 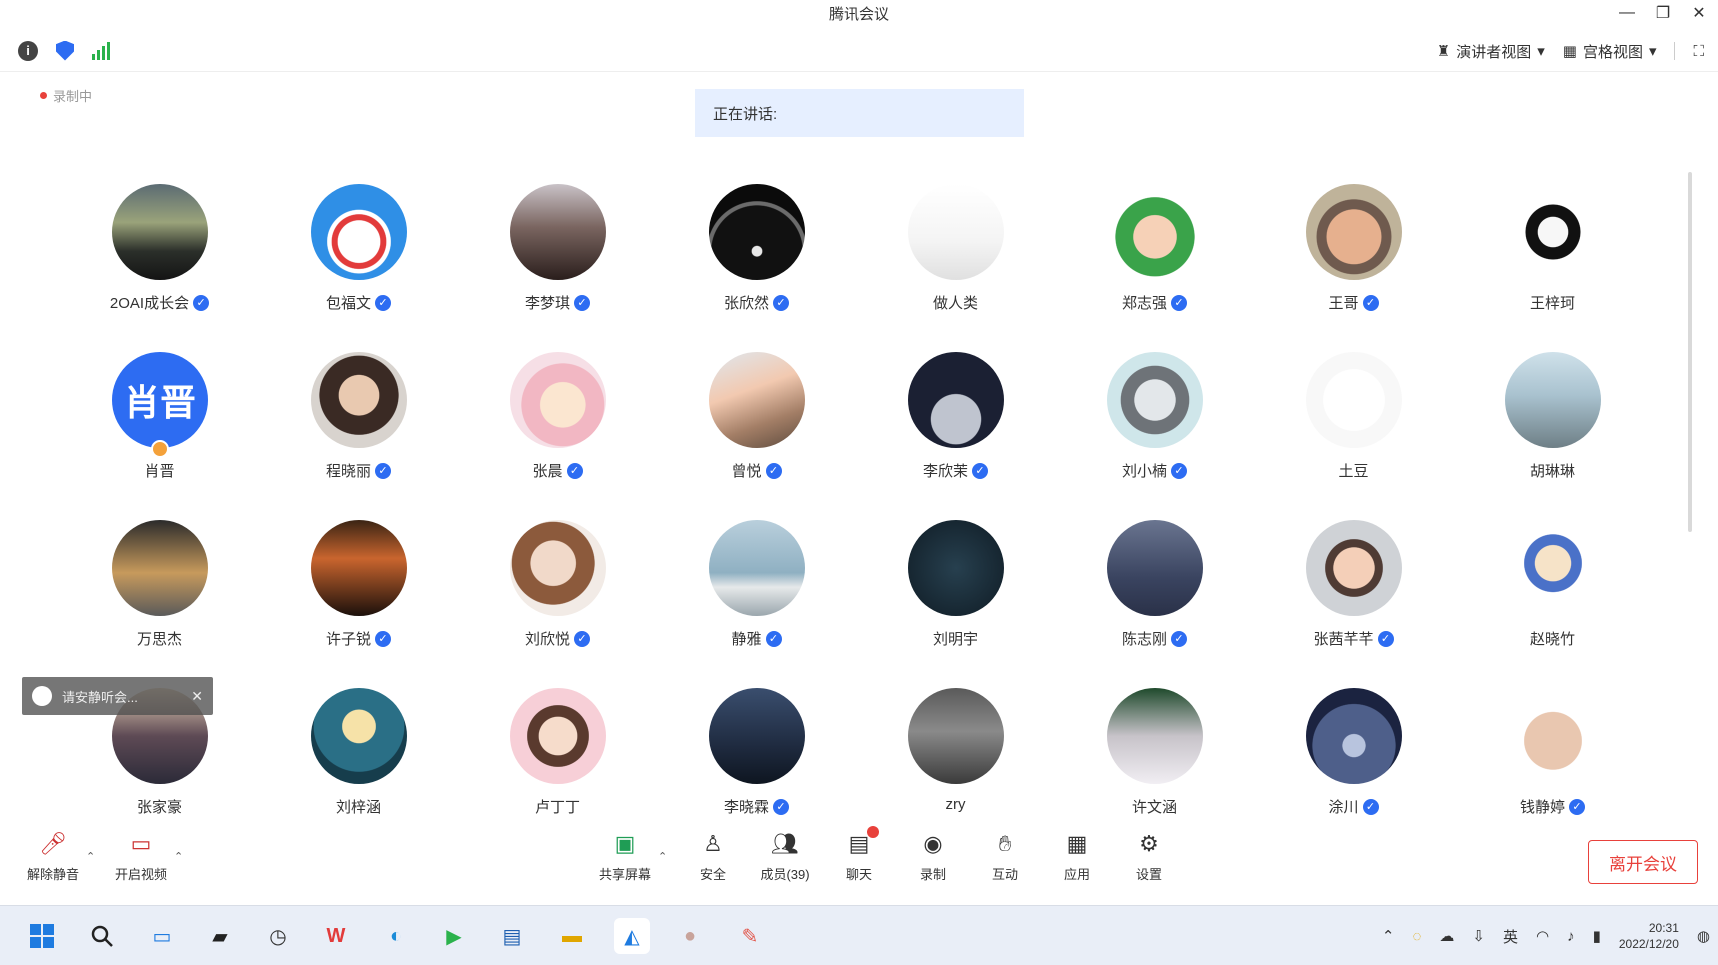 What do you see at coordinates (756, 759) in the screenshot?
I see `participant-tile: 李晓霖 ✓` at bounding box center [756, 759].